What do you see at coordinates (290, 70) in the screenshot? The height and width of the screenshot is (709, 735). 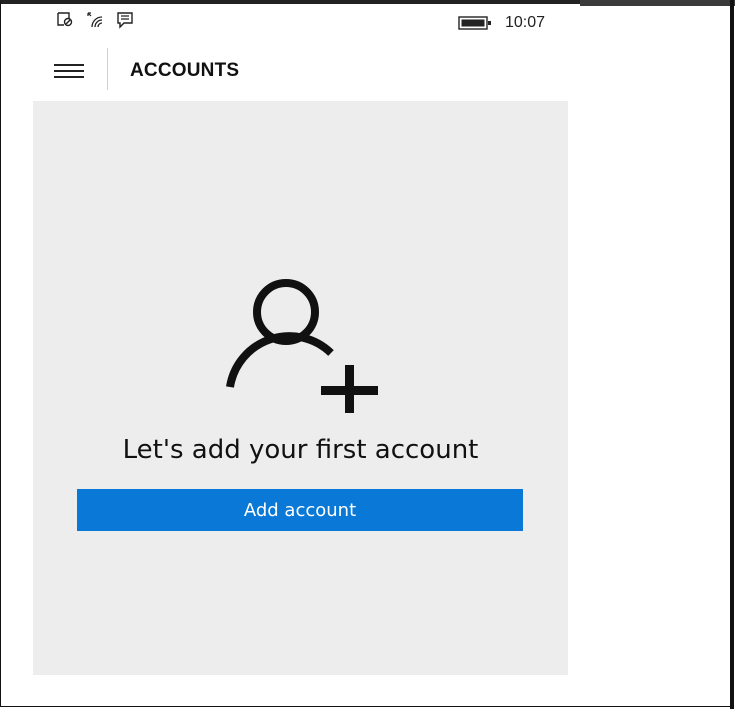 I see `app-header: ACCOUNTS` at bounding box center [290, 70].